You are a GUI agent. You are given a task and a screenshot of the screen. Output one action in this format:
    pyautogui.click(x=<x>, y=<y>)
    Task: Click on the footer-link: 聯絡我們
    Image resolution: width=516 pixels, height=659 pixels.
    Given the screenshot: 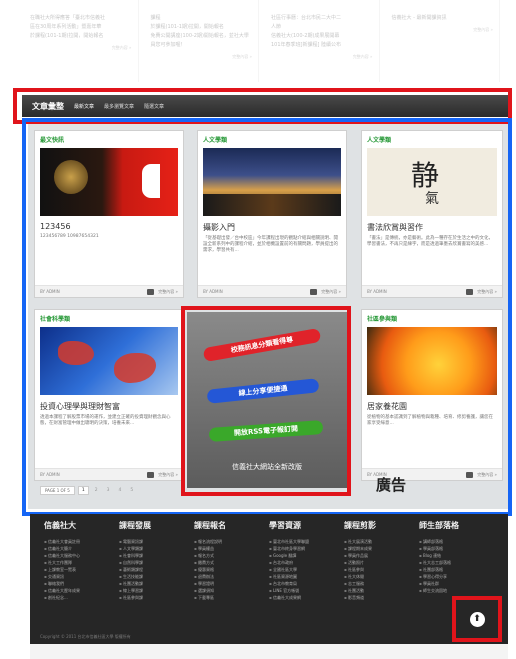 What is the action you would take?
    pyautogui.click(x=81, y=583)
    